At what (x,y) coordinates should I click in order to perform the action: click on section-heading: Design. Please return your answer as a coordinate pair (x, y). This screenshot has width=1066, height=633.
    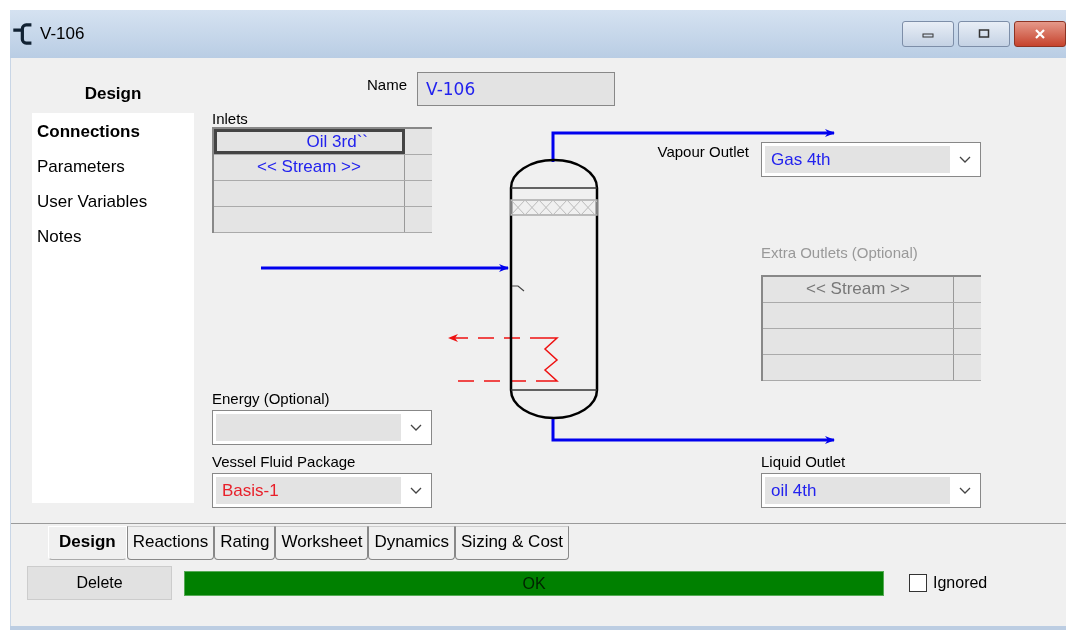
    Looking at the image, I should click on (113, 94).